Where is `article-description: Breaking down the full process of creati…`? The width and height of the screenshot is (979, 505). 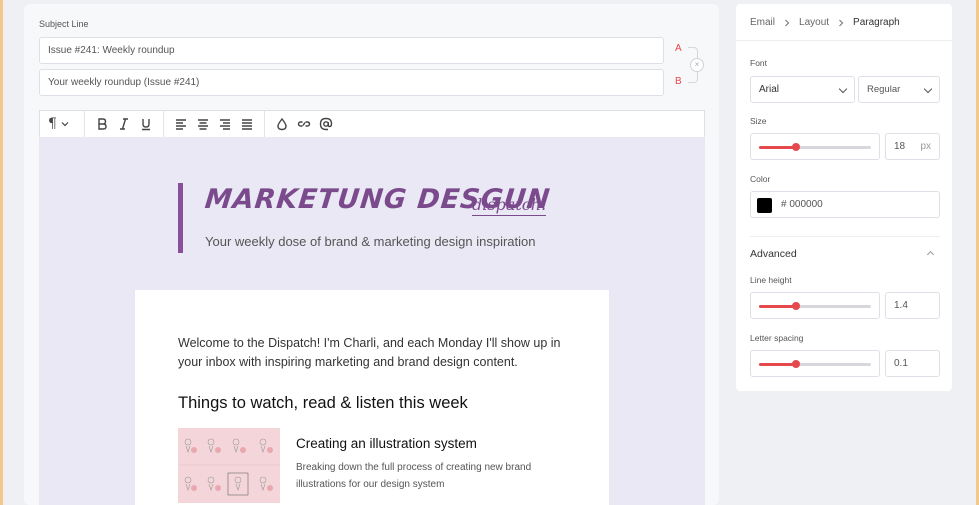 article-description: Breaking down the full process of creati… is located at coordinates (431, 476).